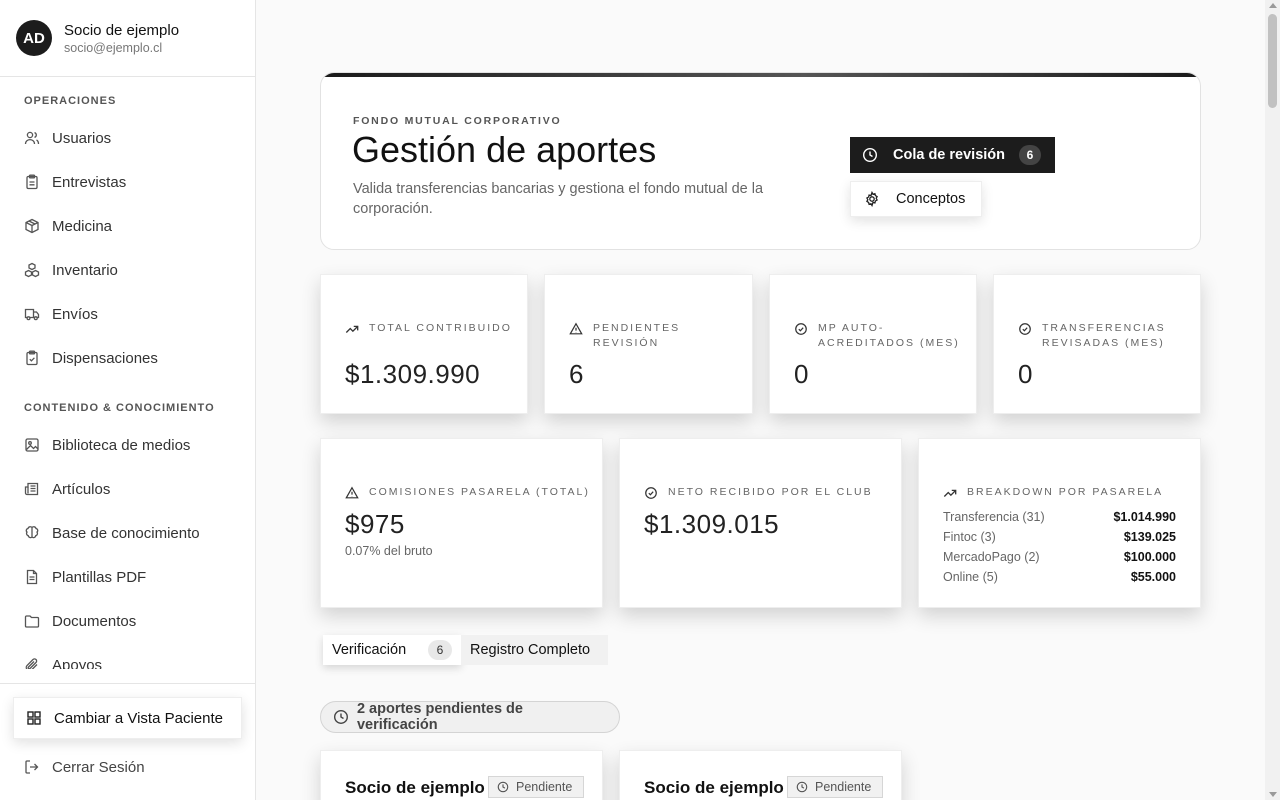 The image size is (1280, 800). I want to click on sidebar-item-label: Base de conocimiento, so click(126, 533).